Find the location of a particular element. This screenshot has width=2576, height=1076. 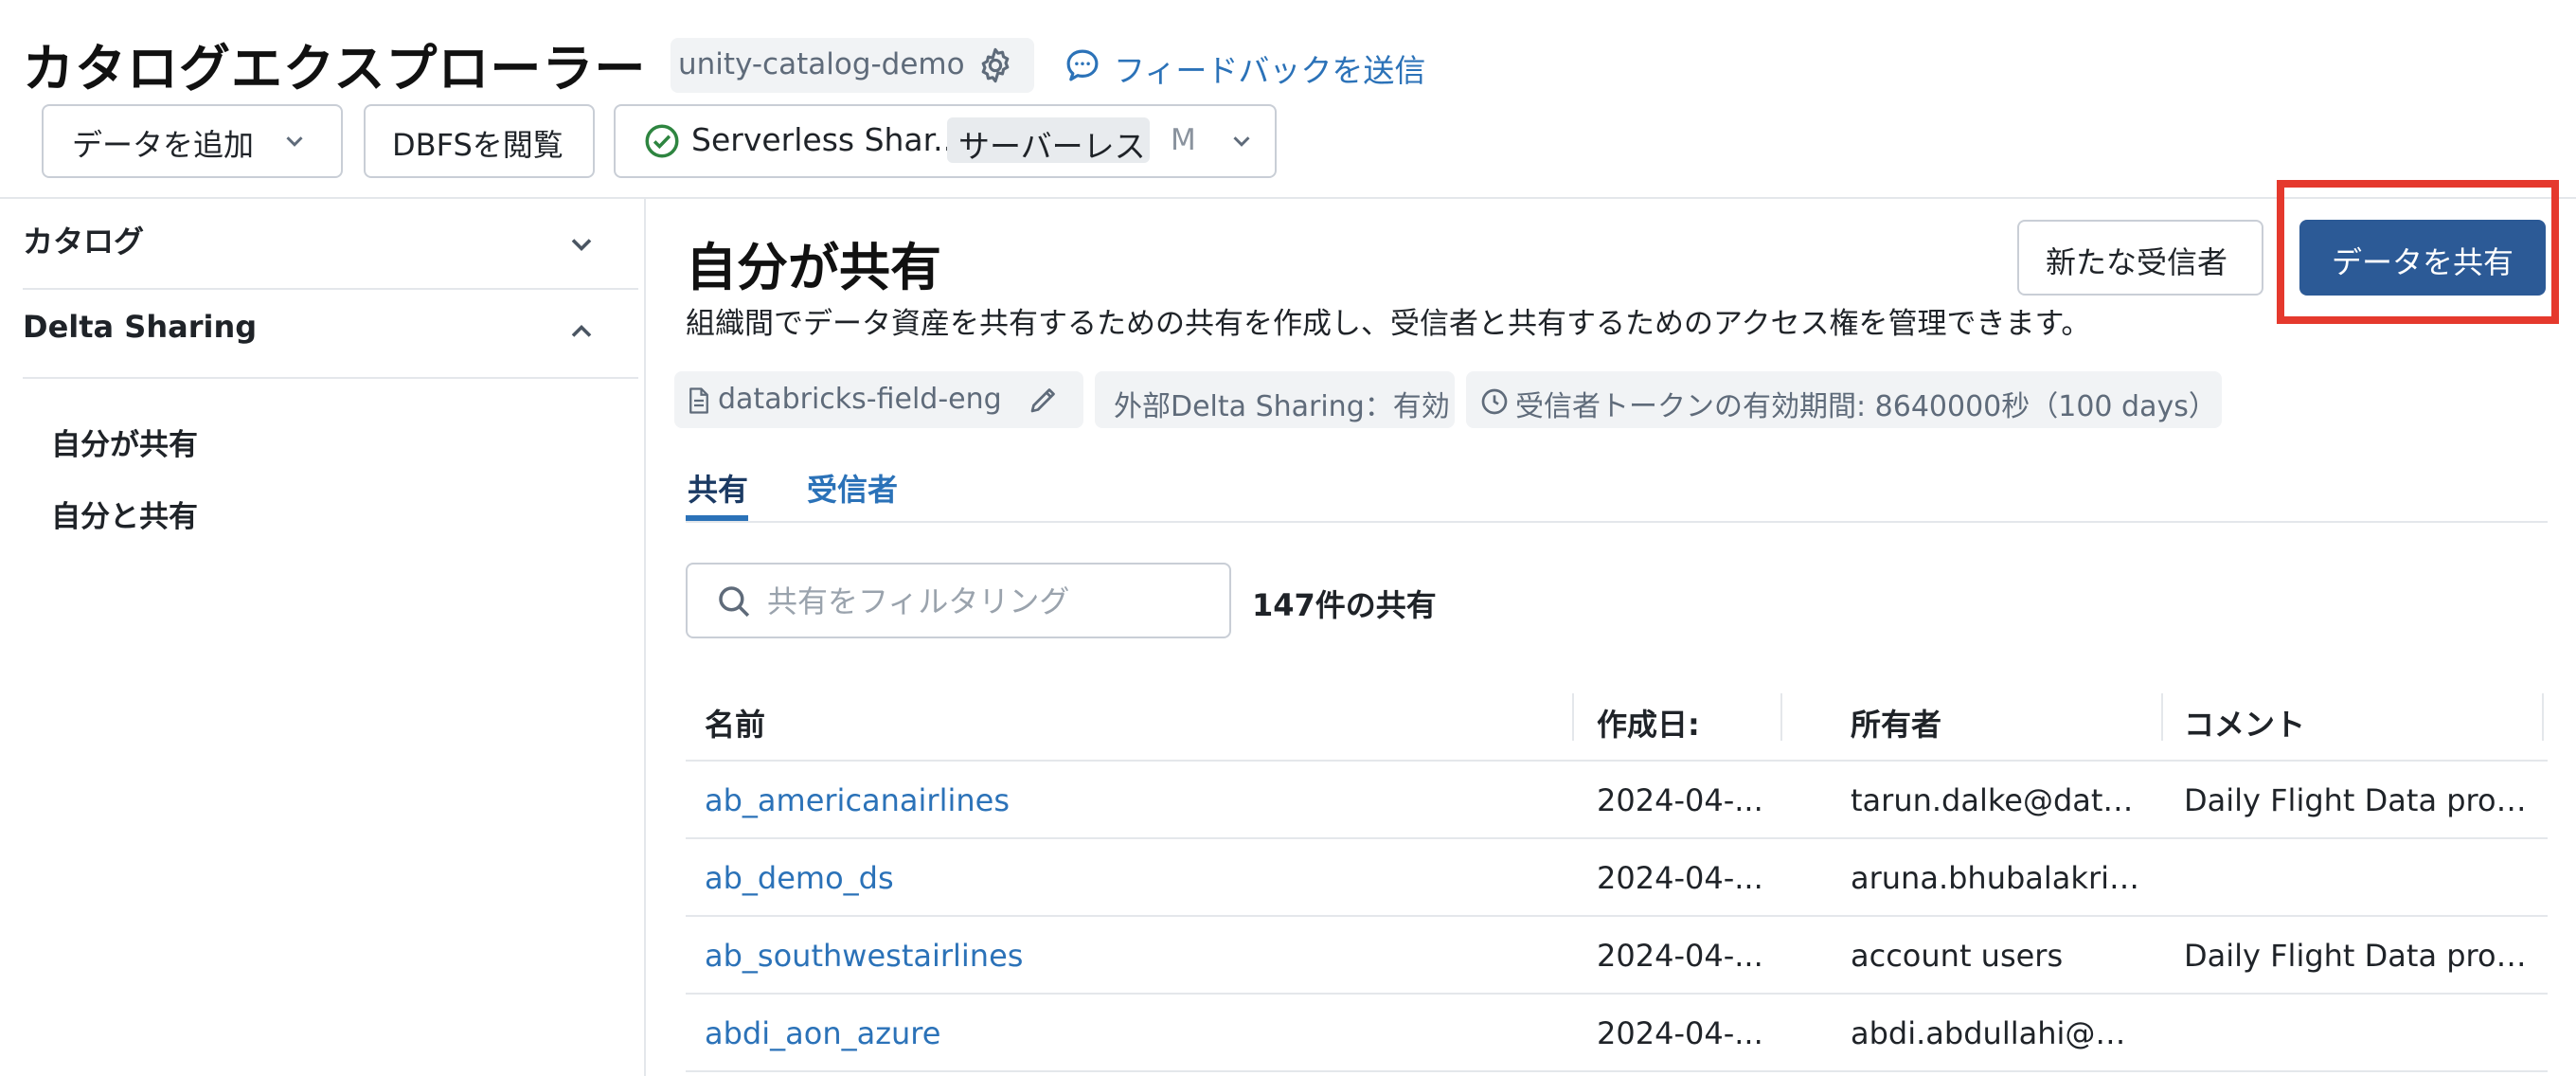

browse-dbfs-label: DBFSを閲覧 is located at coordinates (478, 145).